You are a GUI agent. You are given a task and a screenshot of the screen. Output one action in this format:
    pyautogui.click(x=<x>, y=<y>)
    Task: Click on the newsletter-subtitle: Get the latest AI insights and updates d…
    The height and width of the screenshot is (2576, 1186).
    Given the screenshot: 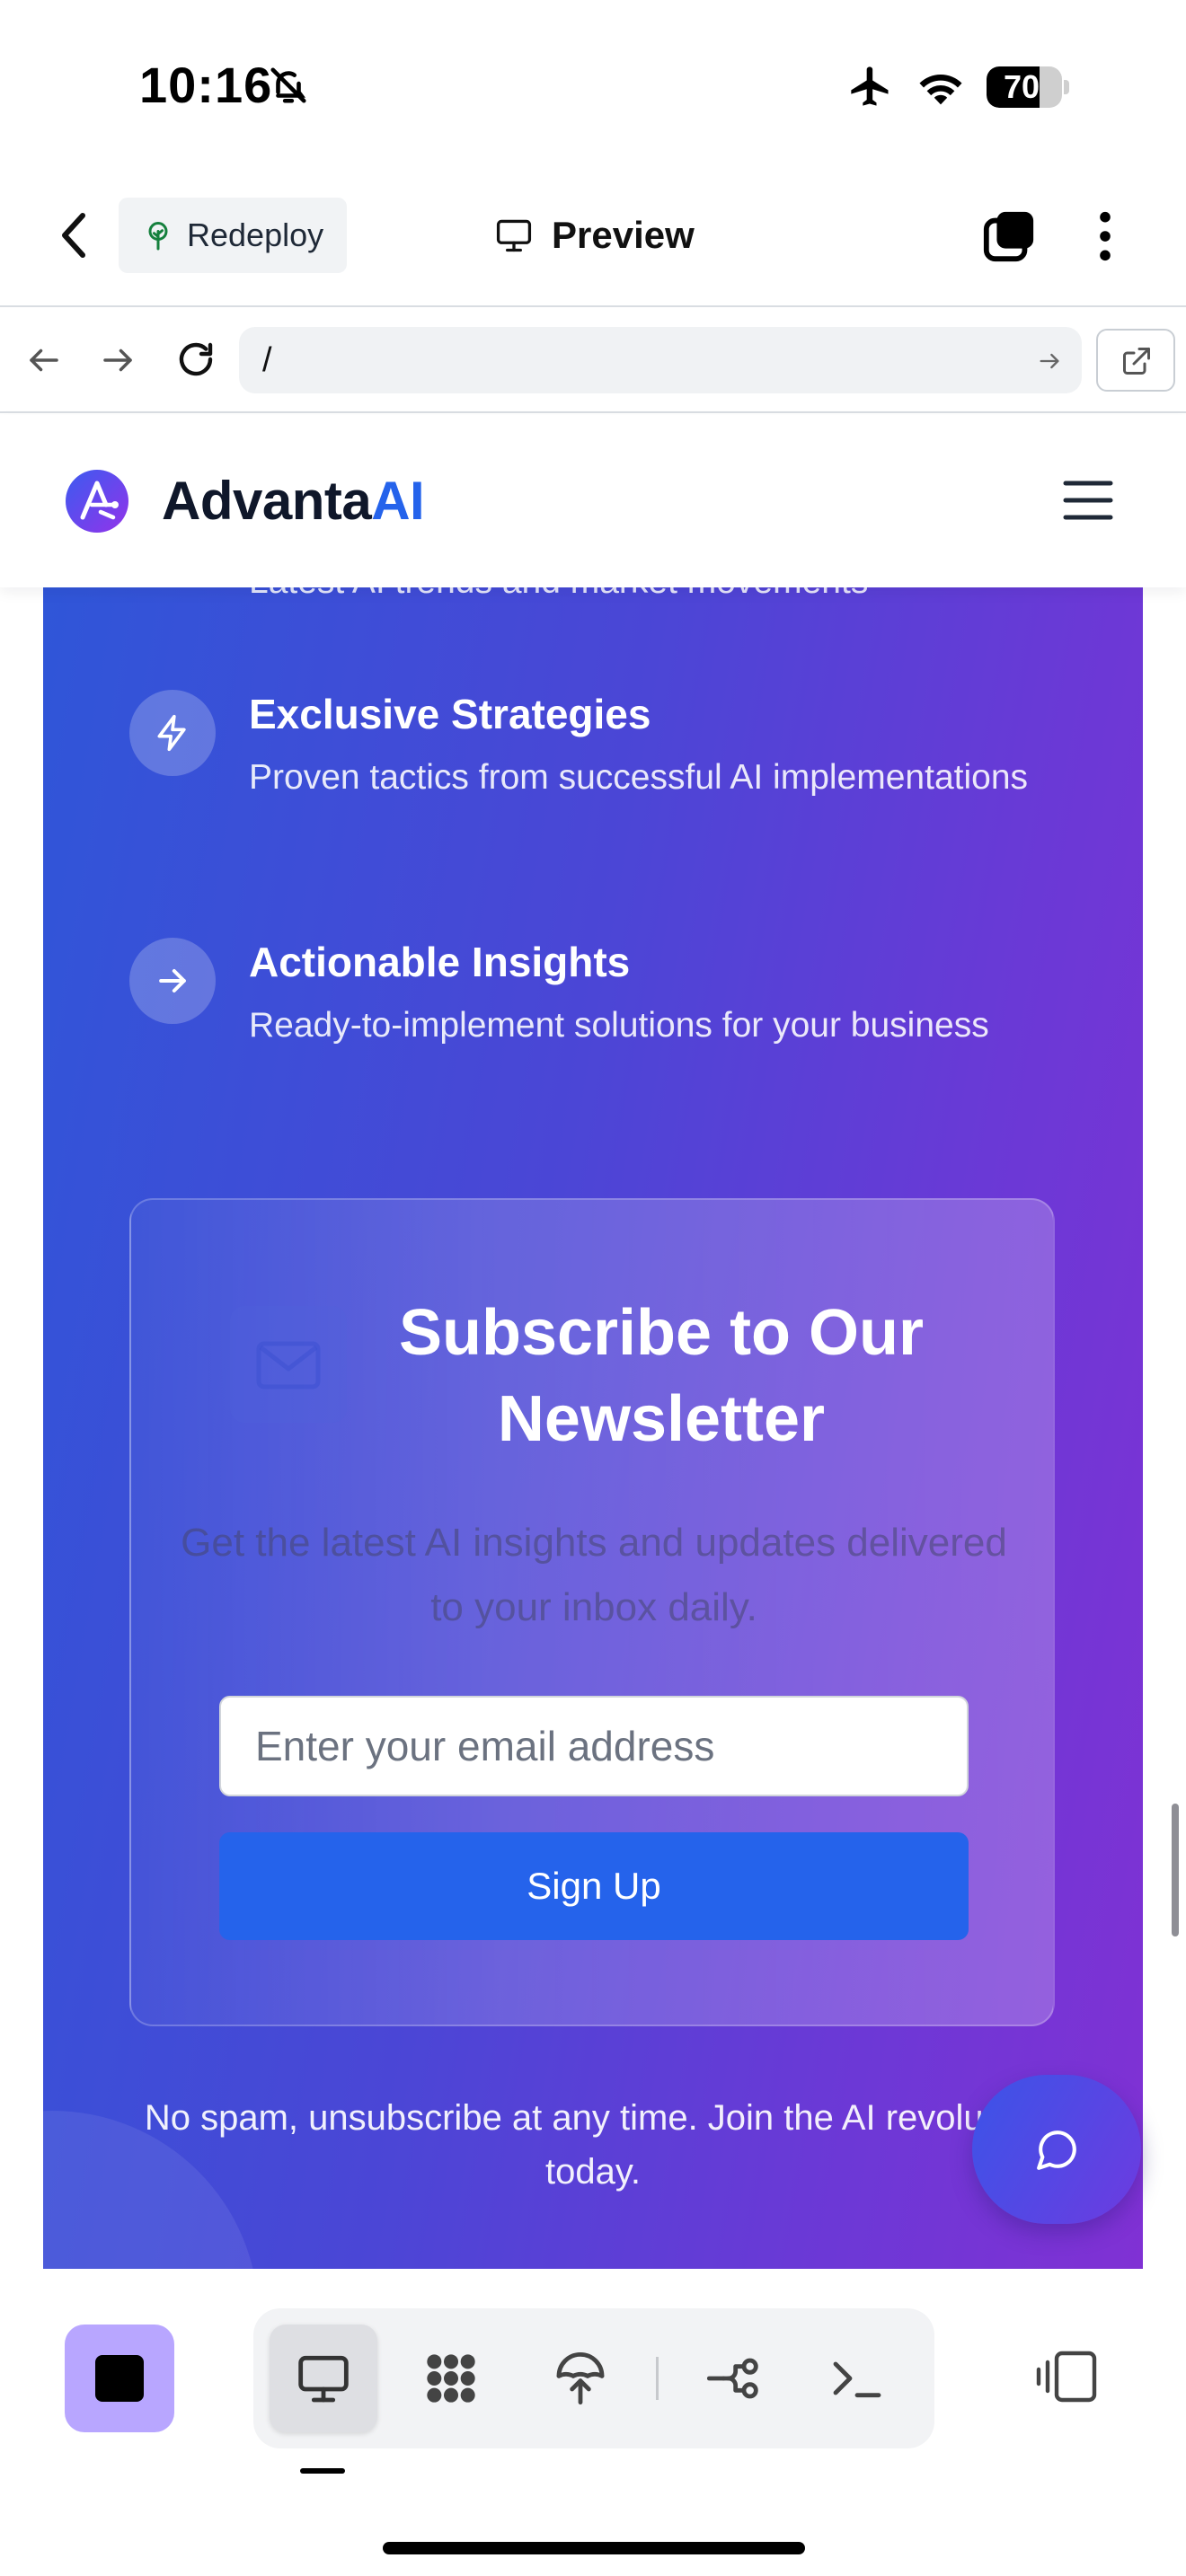 What is the action you would take?
    pyautogui.click(x=594, y=1575)
    